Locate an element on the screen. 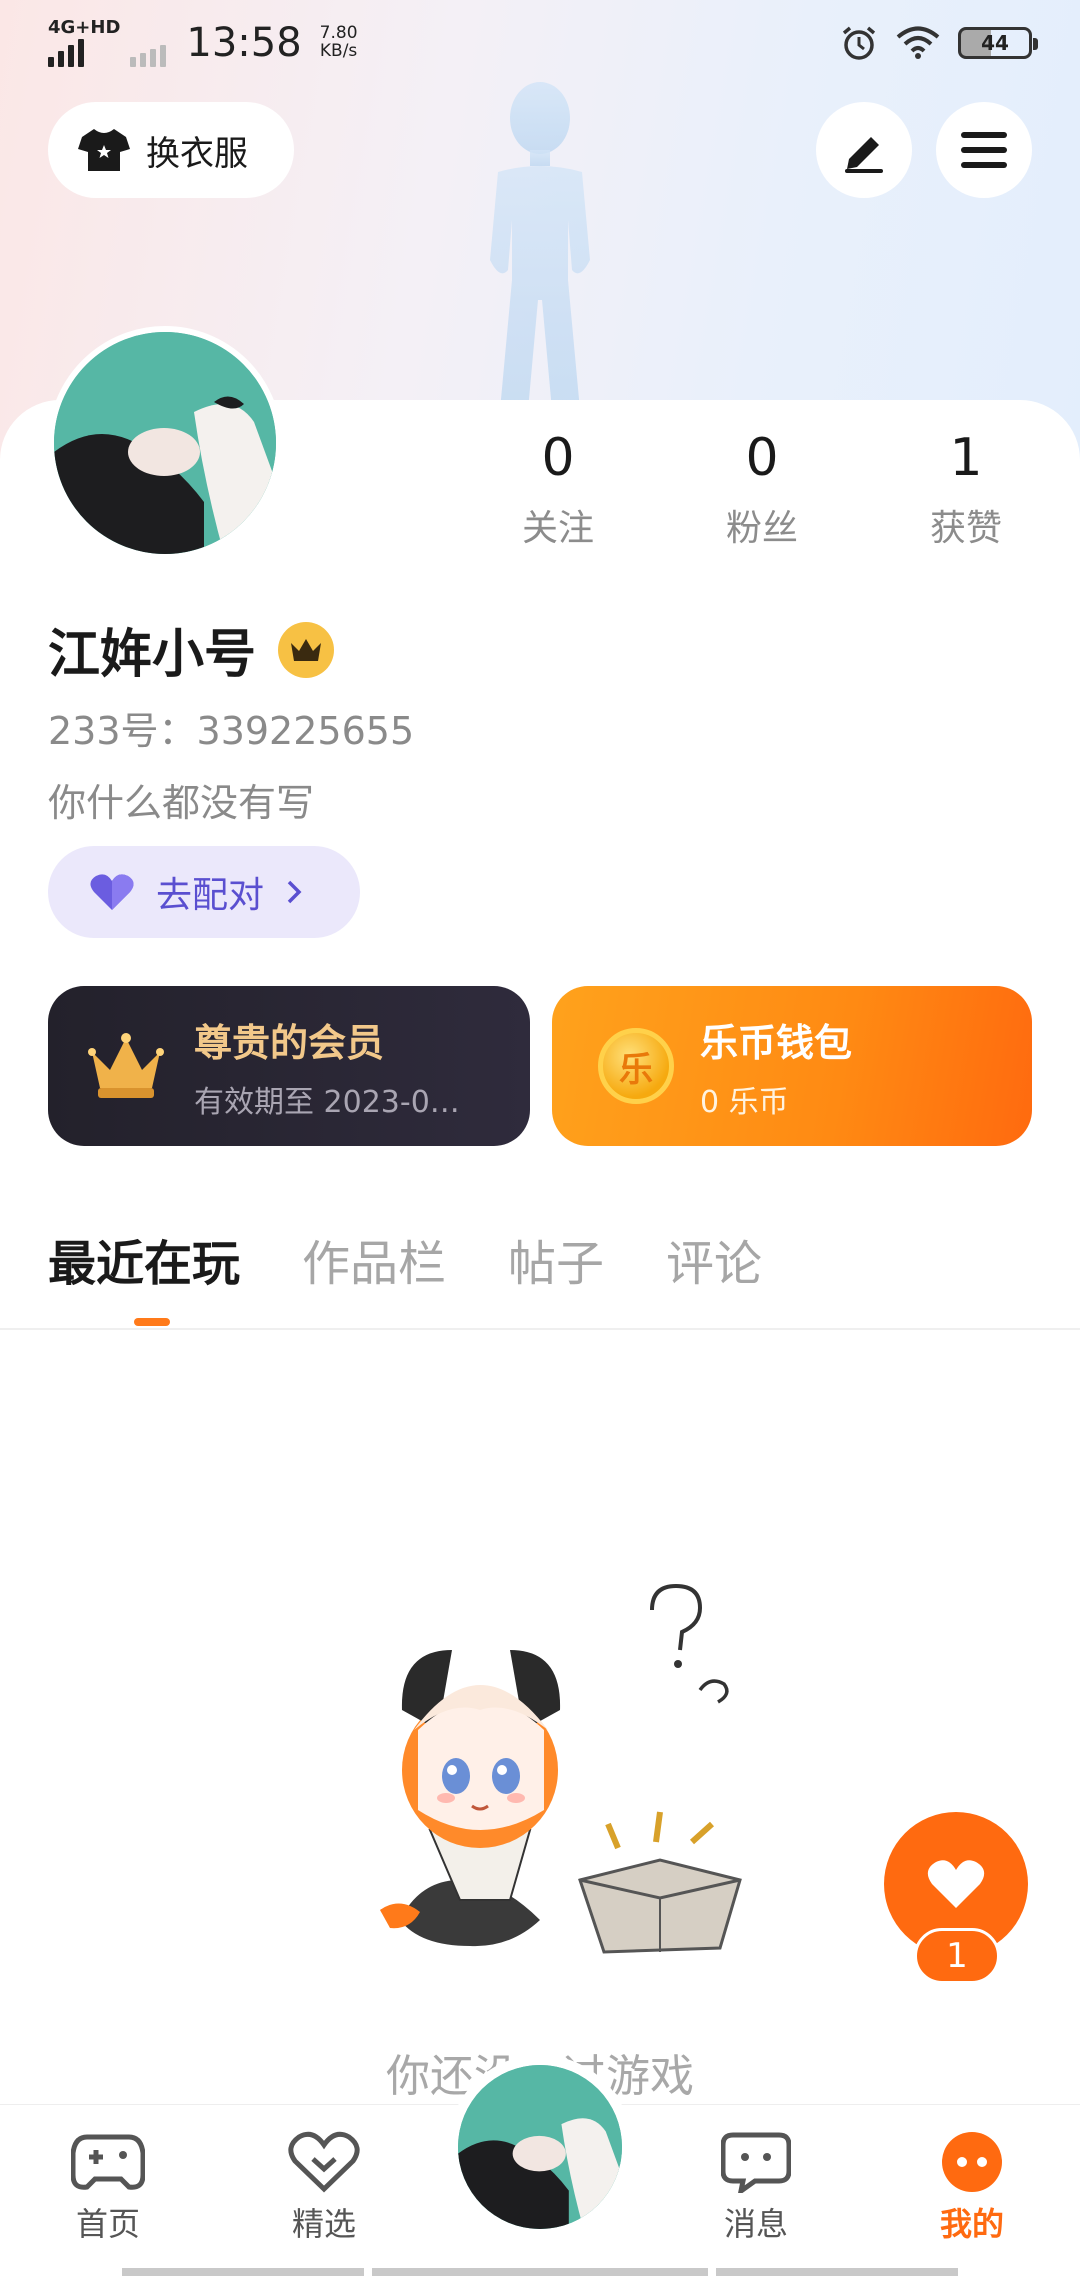 The height and width of the screenshot is (2280, 1080). likes-label: 获赞 is located at coordinates (965, 529).